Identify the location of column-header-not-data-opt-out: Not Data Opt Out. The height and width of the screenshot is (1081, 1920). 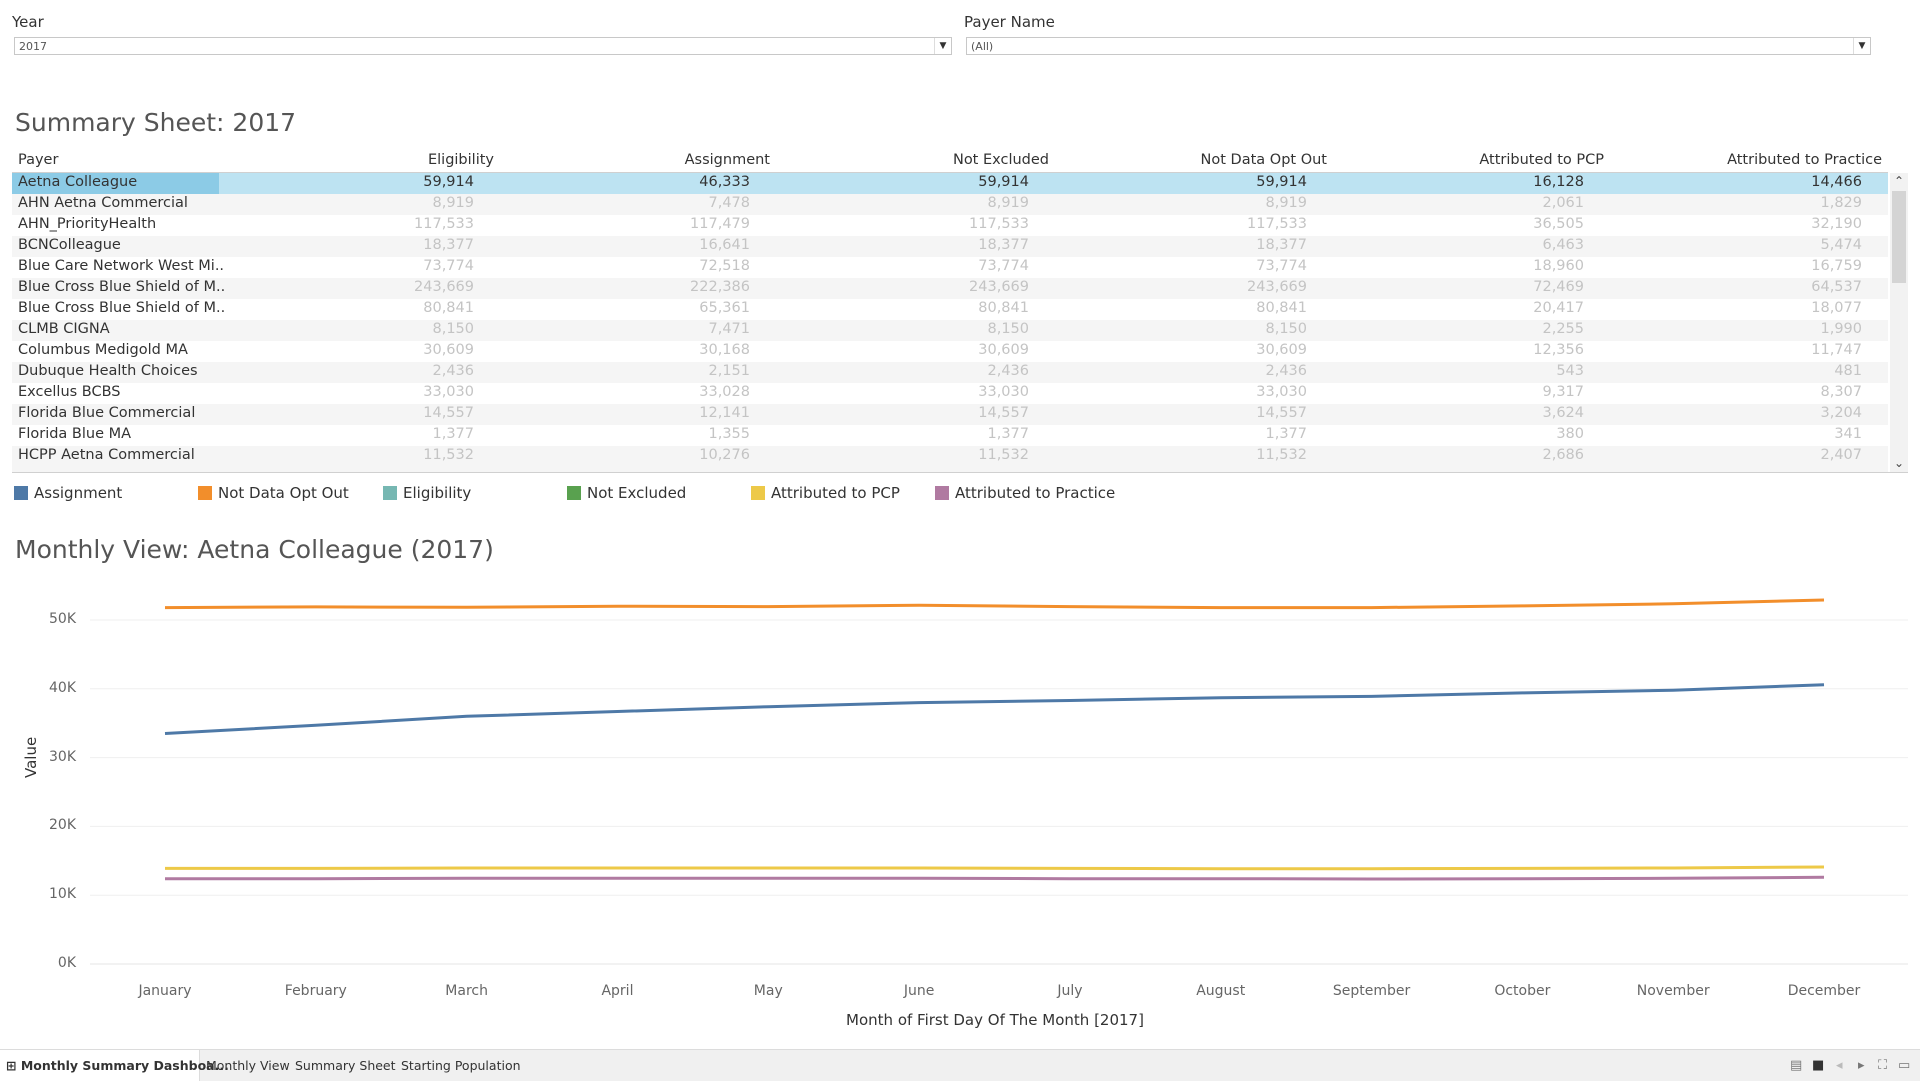
(1264, 160).